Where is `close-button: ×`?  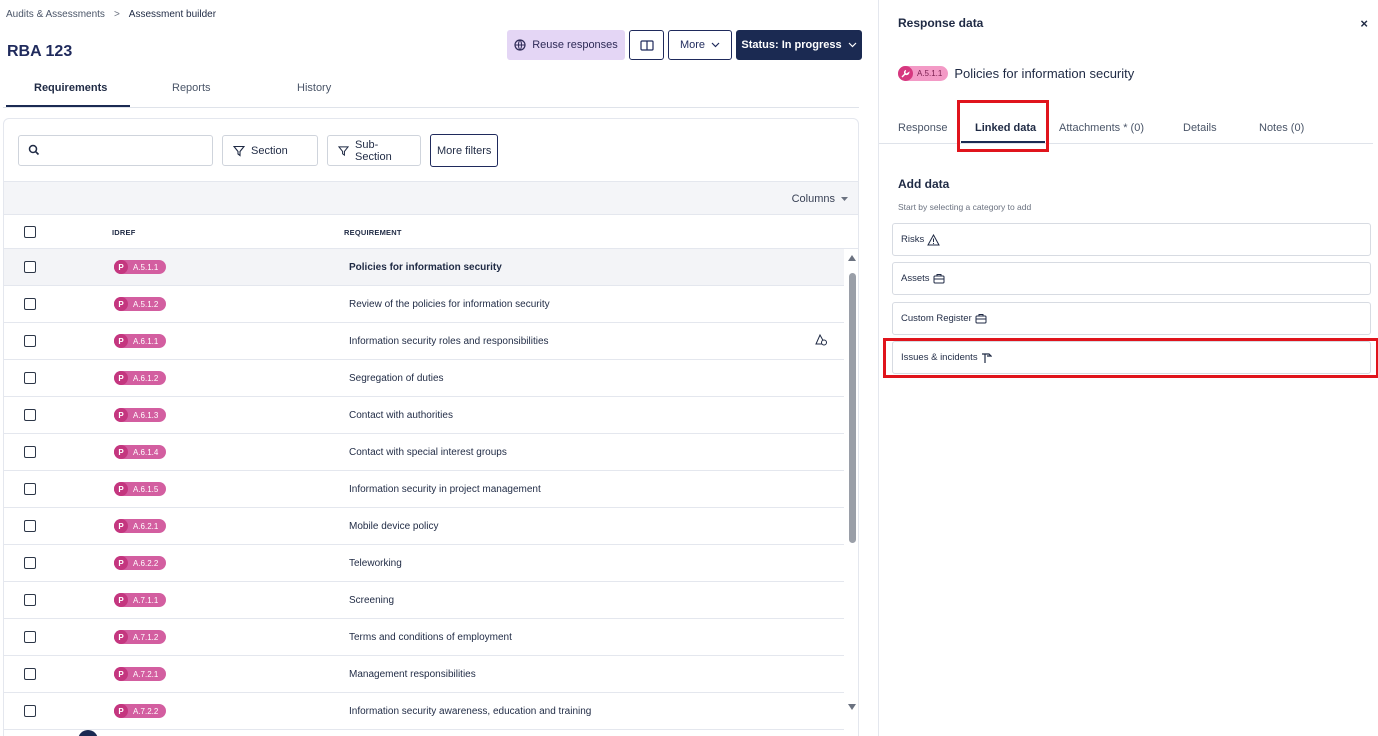
close-button: × is located at coordinates (1364, 23).